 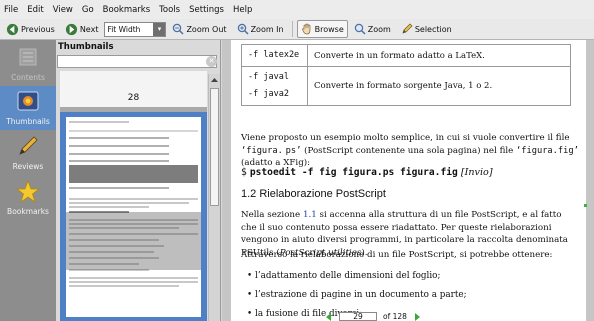 What do you see at coordinates (12, 29) in the screenshot?
I see `arrow-left-icon` at bounding box center [12, 29].